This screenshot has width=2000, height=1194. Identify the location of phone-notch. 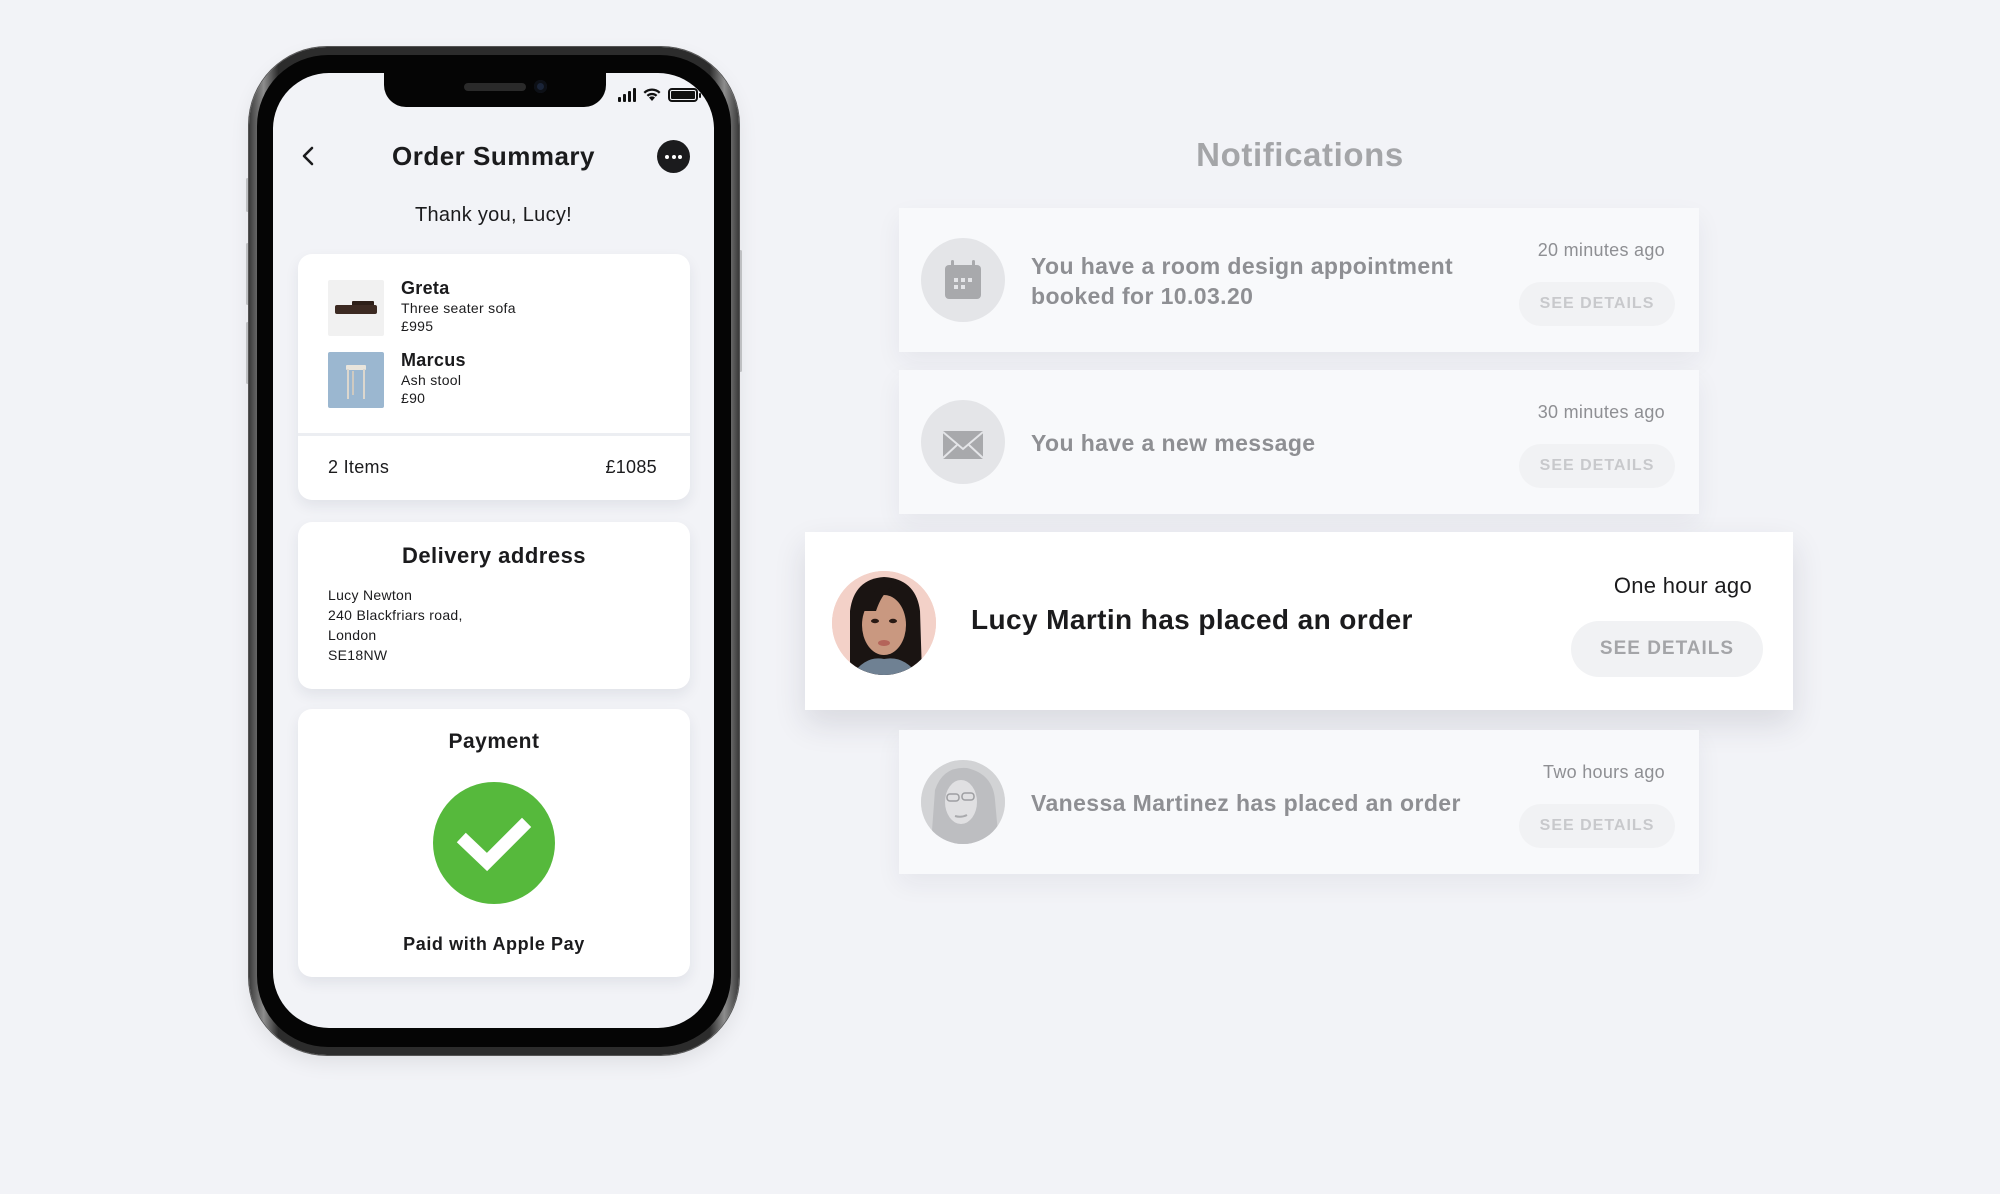
(495, 90).